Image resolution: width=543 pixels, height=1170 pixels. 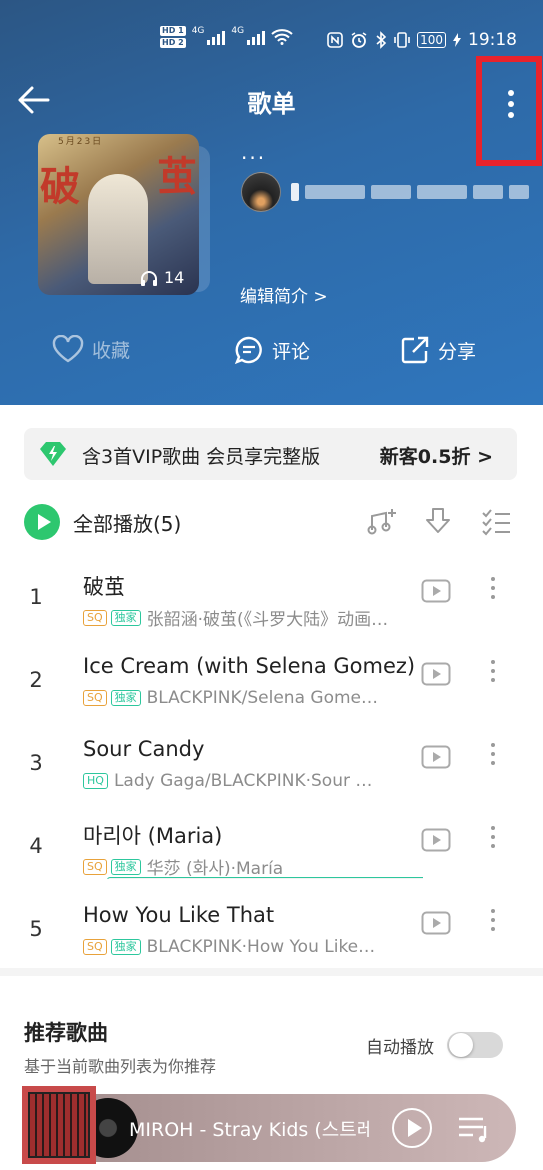 I want to click on song-number: 4, so click(x=36, y=846).